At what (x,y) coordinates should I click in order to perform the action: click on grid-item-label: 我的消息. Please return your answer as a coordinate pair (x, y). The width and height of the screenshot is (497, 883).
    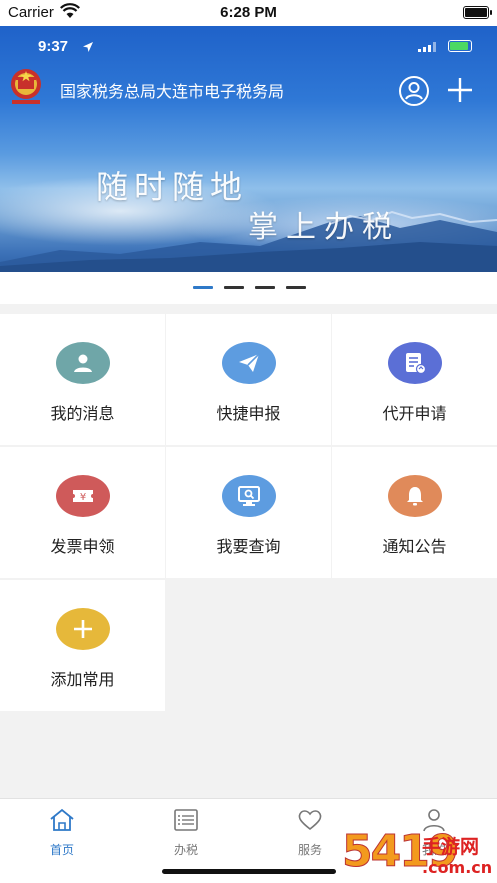
    Looking at the image, I should click on (82, 413).